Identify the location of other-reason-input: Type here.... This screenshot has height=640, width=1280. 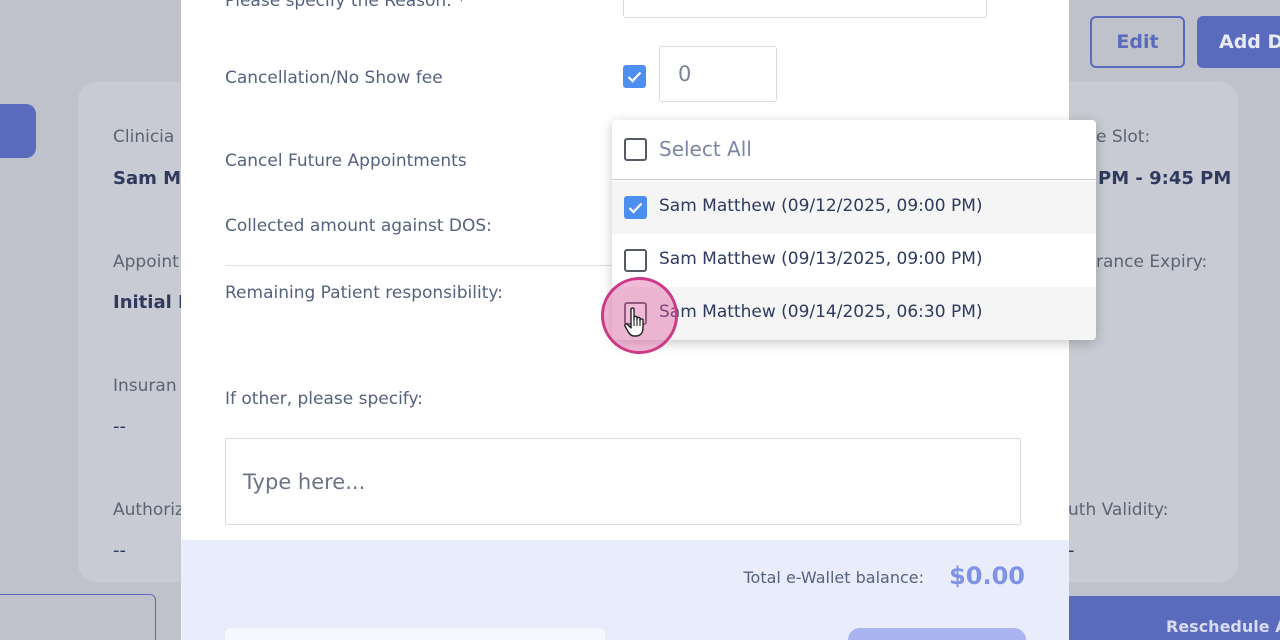
(623, 481).